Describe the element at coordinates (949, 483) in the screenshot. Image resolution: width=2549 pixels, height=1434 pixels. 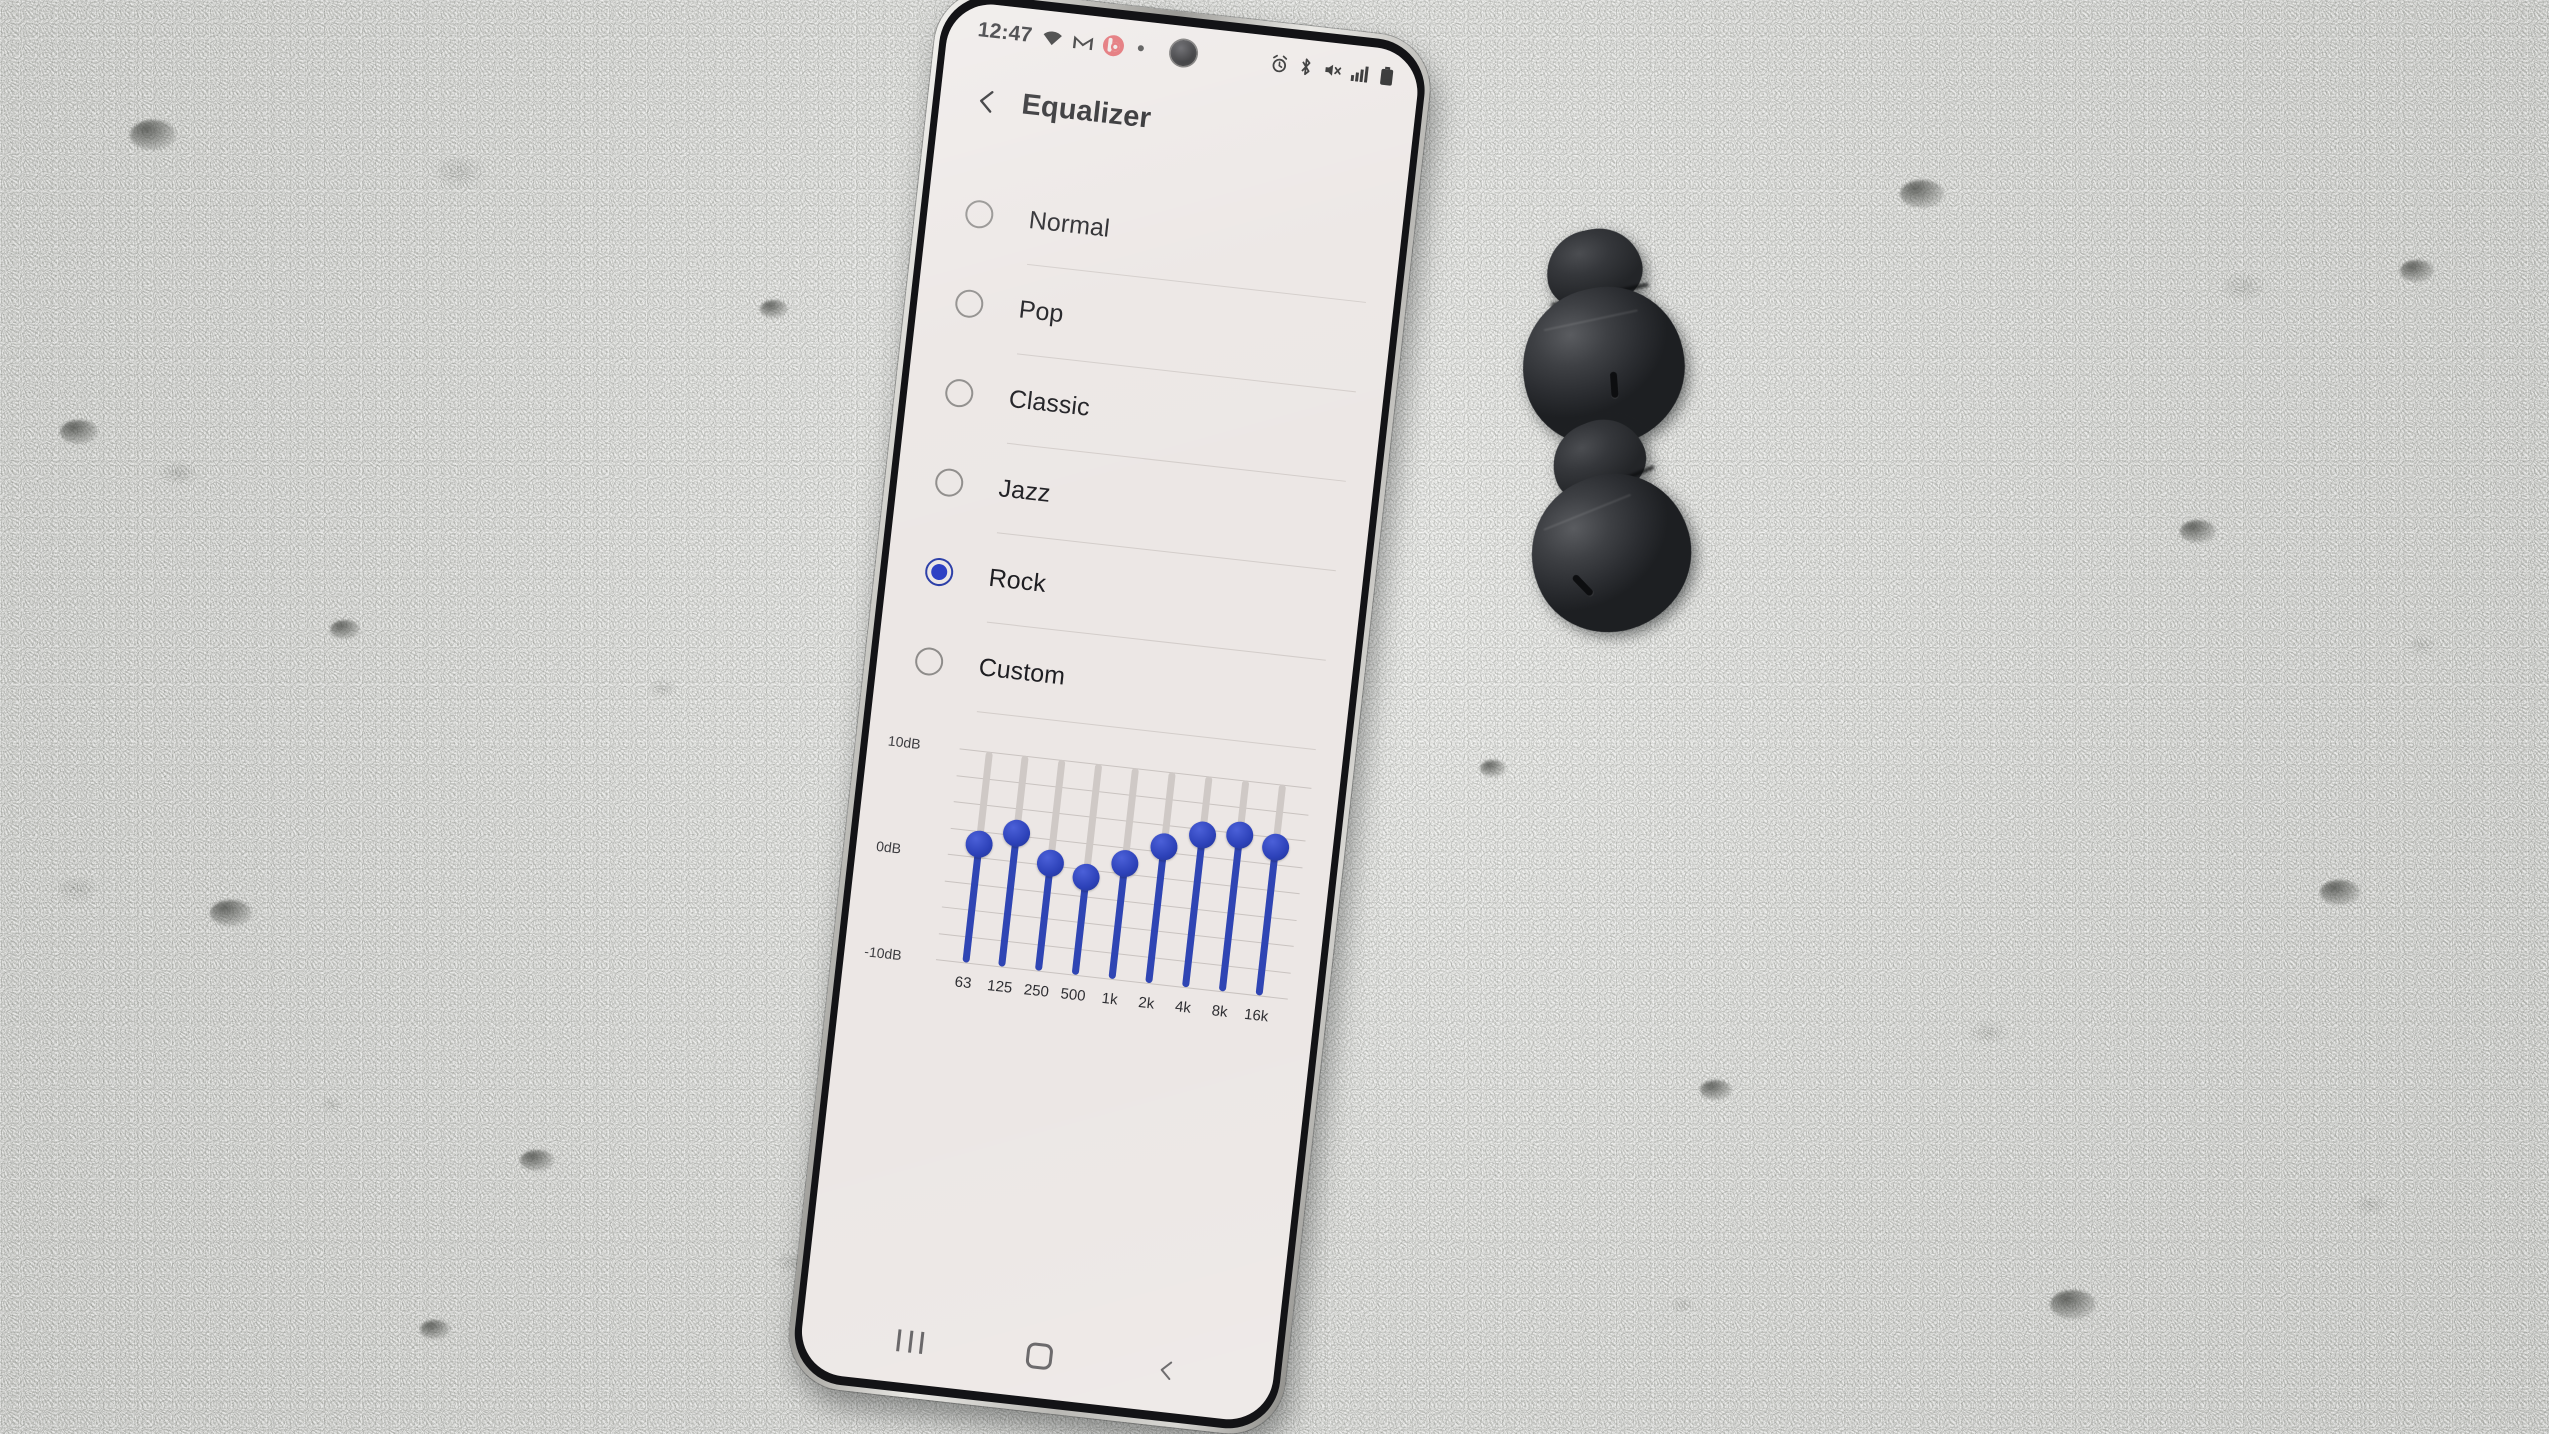
I see `radio-jazz` at that location.